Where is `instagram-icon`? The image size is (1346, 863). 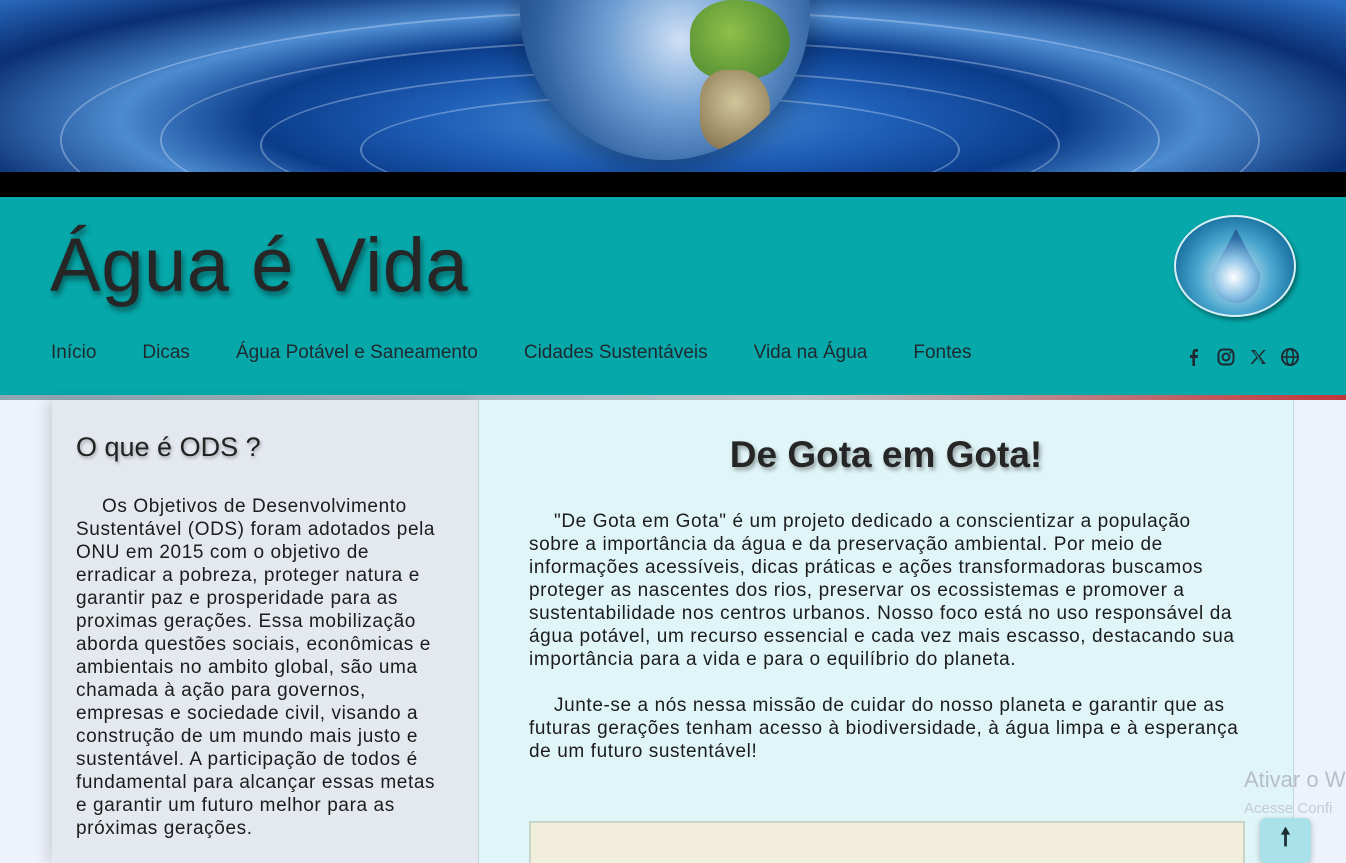 instagram-icon is located at coordinates (1226, 357).